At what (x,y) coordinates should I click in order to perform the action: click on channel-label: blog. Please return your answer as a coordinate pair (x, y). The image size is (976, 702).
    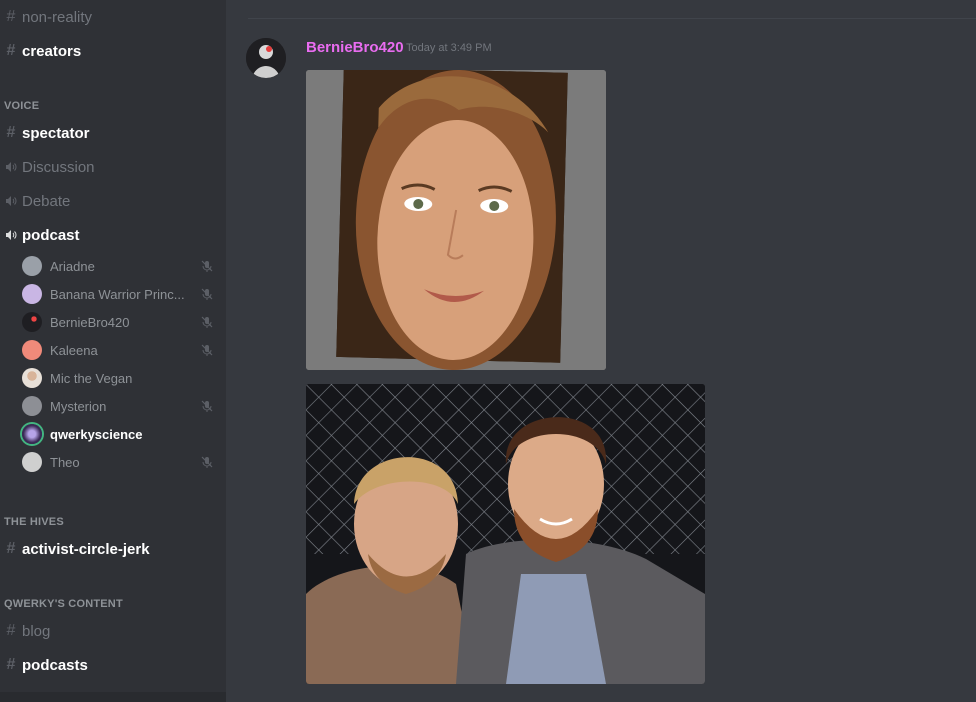
    Looking at the image, I should click on (36, 631).